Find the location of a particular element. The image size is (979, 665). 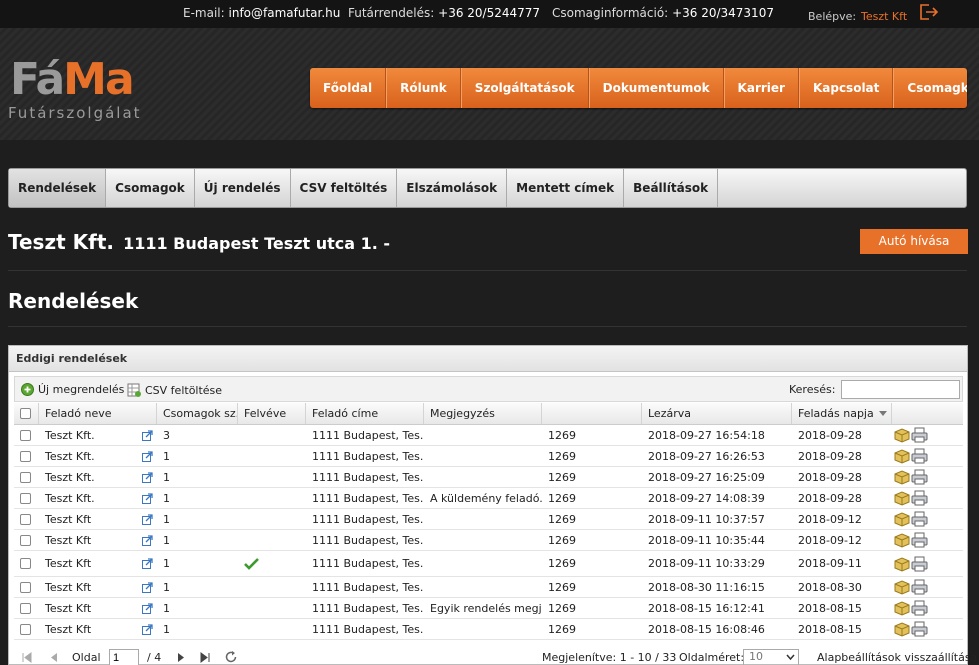

cell-package-count: 1 is located at coordinates (166, 540).